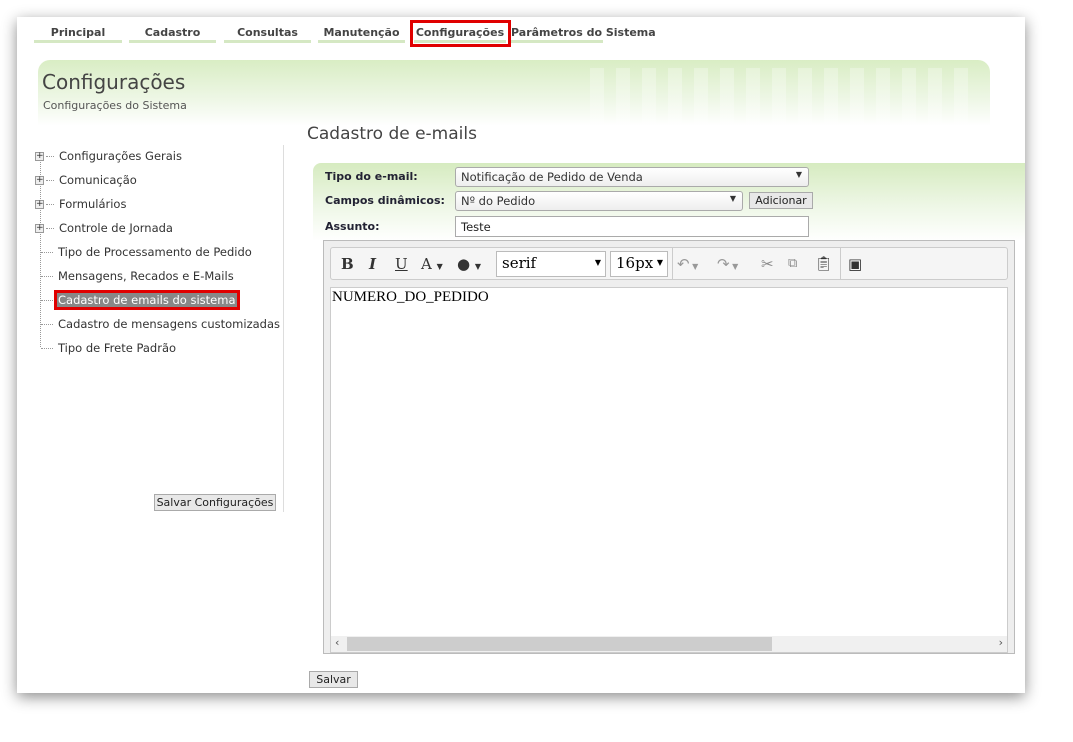 The width and height of the screenshot is (1073, 742). Describe the element at coordinates (824, 264) in the screenshot. I see `paste-icon: 📋︎` at that location.